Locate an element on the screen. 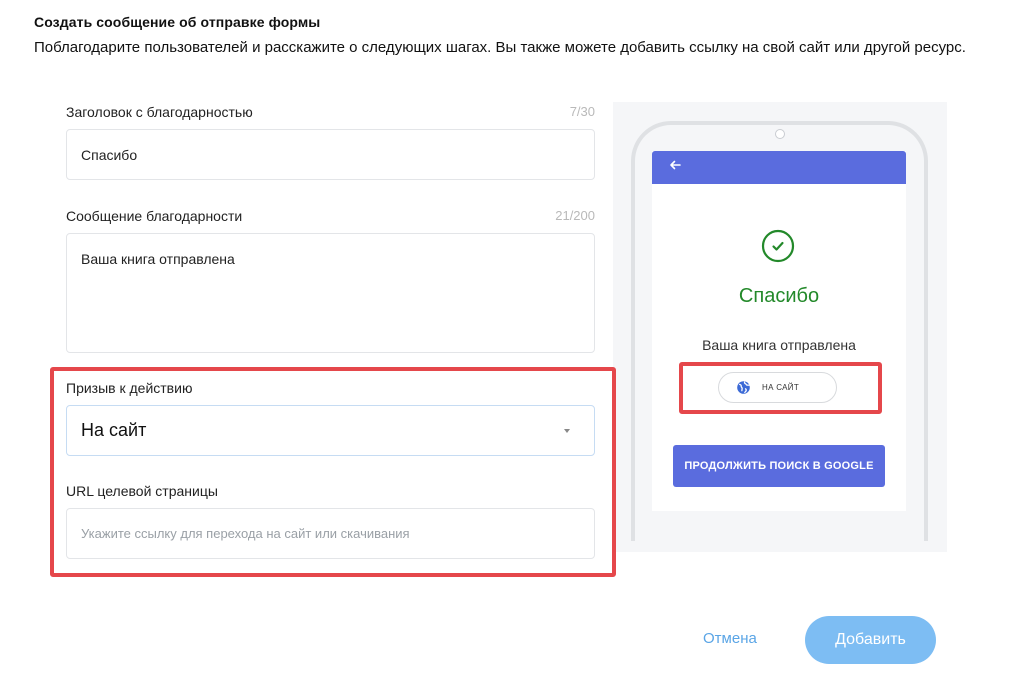 Image resolution: width=1024 pixels, height=679 pixels. preview-title: Спасибо is located at coordinates (779, 296).